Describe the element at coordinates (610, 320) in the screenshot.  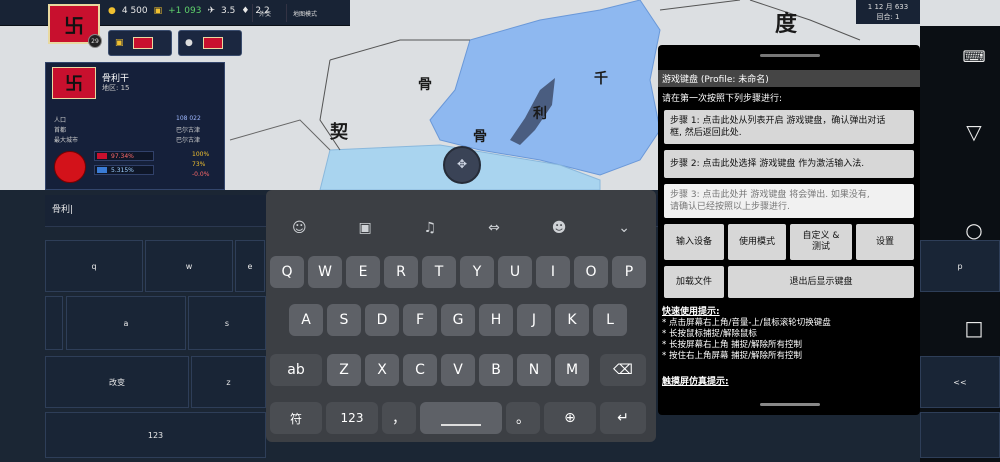
I see `key-l: L` at that location.